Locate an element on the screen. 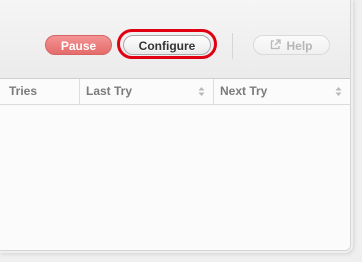  help-button-label: Help is located at coordinates (299, 46).